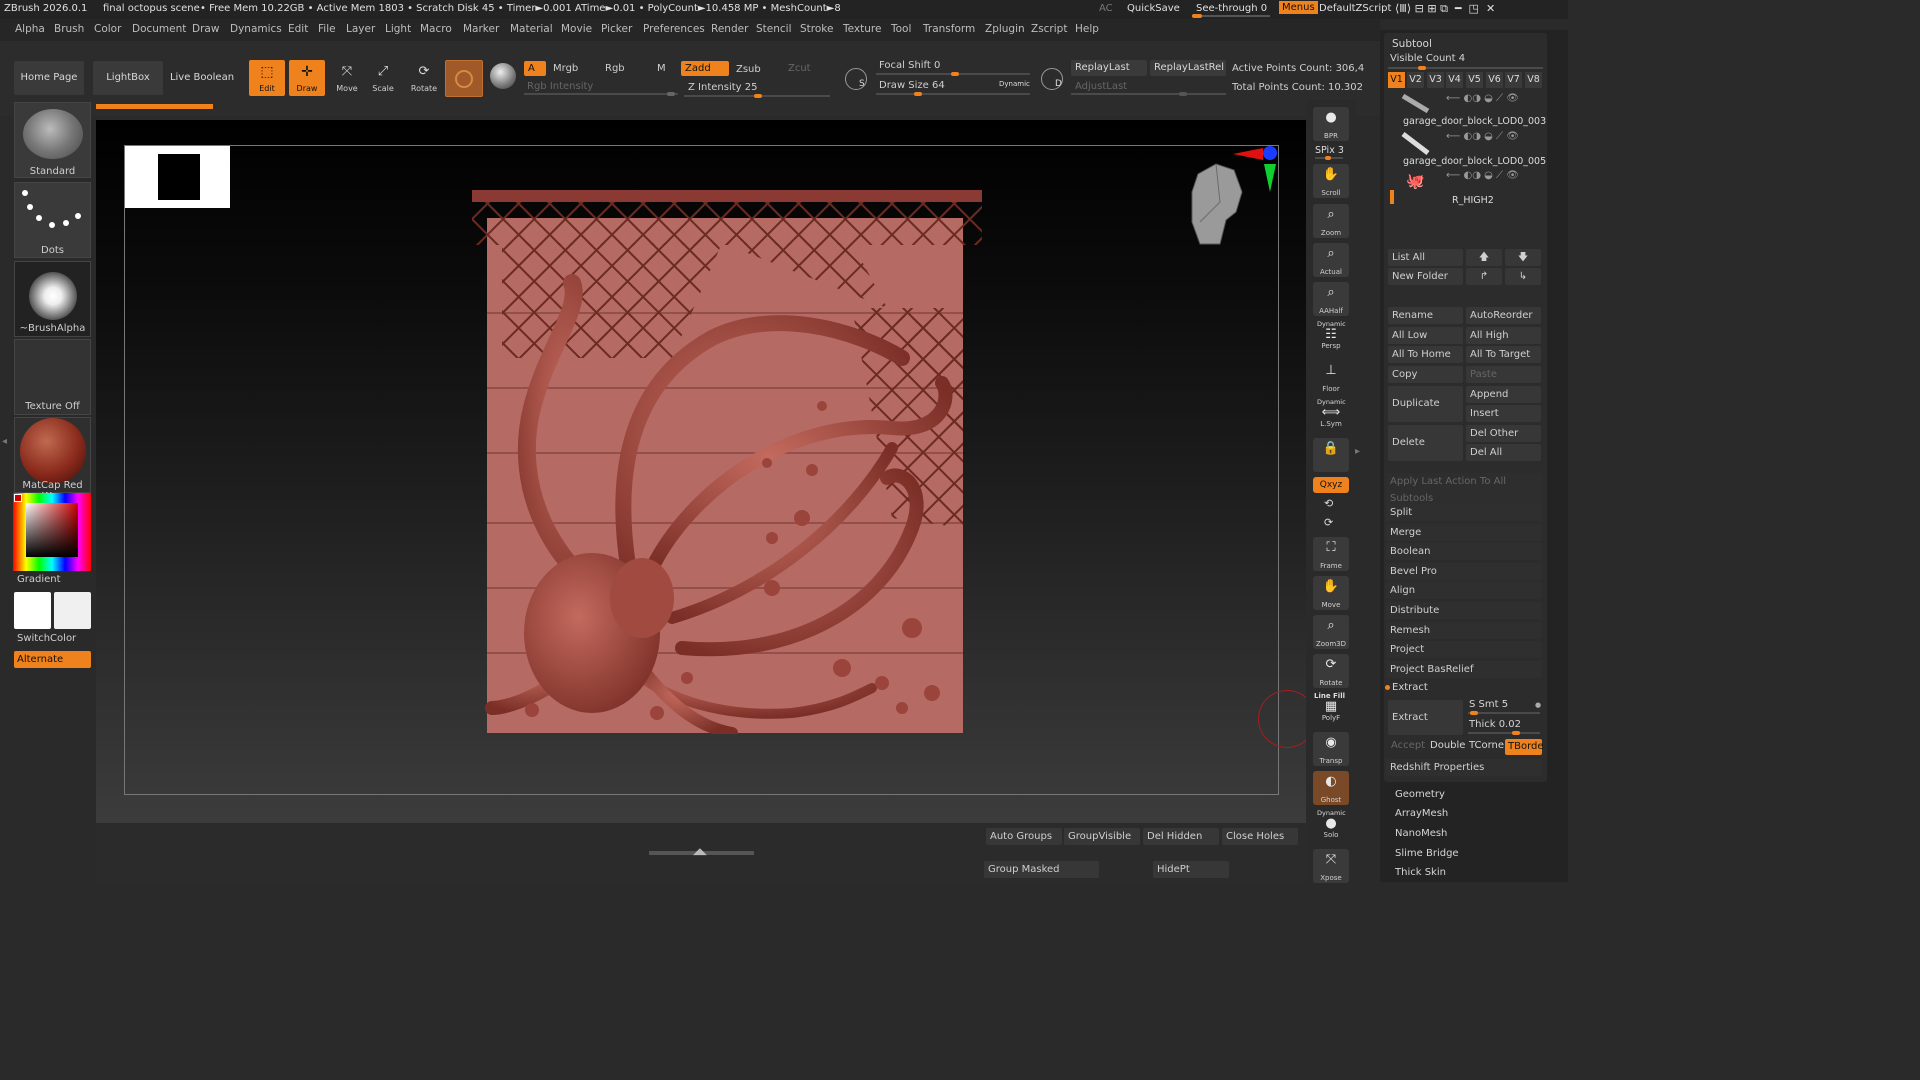 Image resolution: width=1920 pixels, height=1080 pixels. I want to click on rgb-intensity-label: Rgb Intensity, so click(560, 86).